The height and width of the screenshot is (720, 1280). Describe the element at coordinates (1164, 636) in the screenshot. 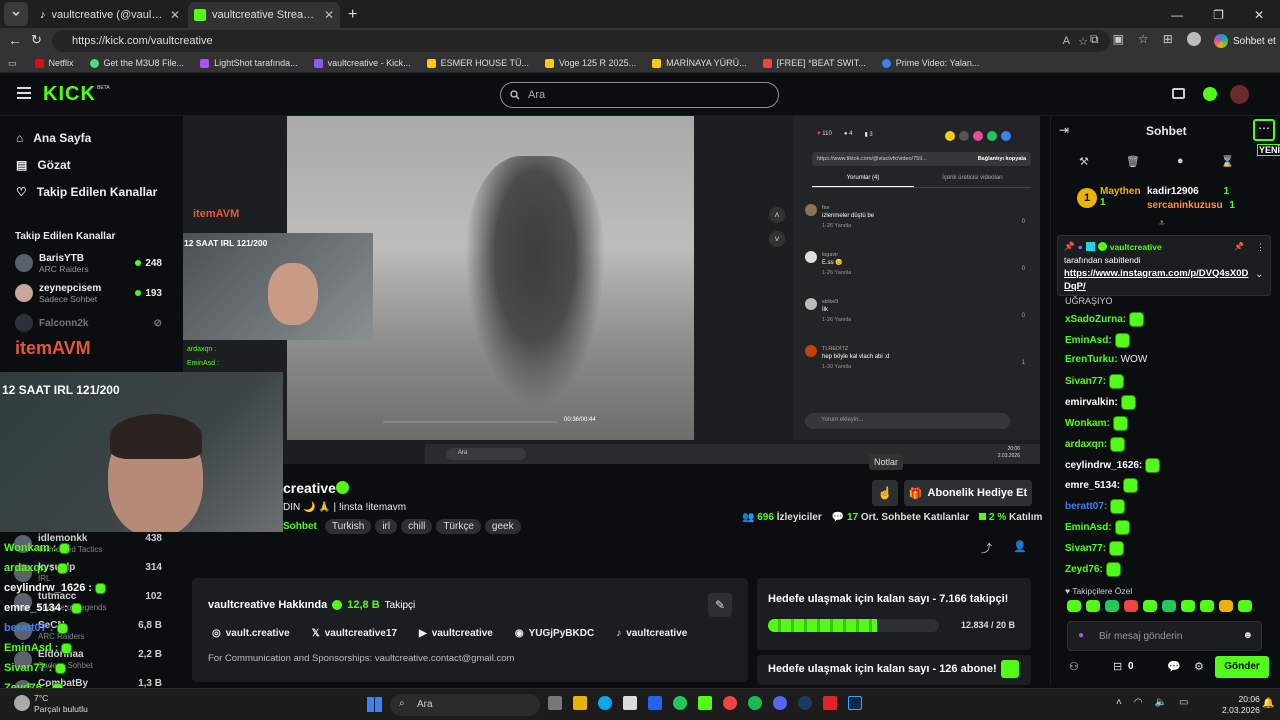

I see `chat-input: ● Bir mesaj gönderin ☻` at that location.